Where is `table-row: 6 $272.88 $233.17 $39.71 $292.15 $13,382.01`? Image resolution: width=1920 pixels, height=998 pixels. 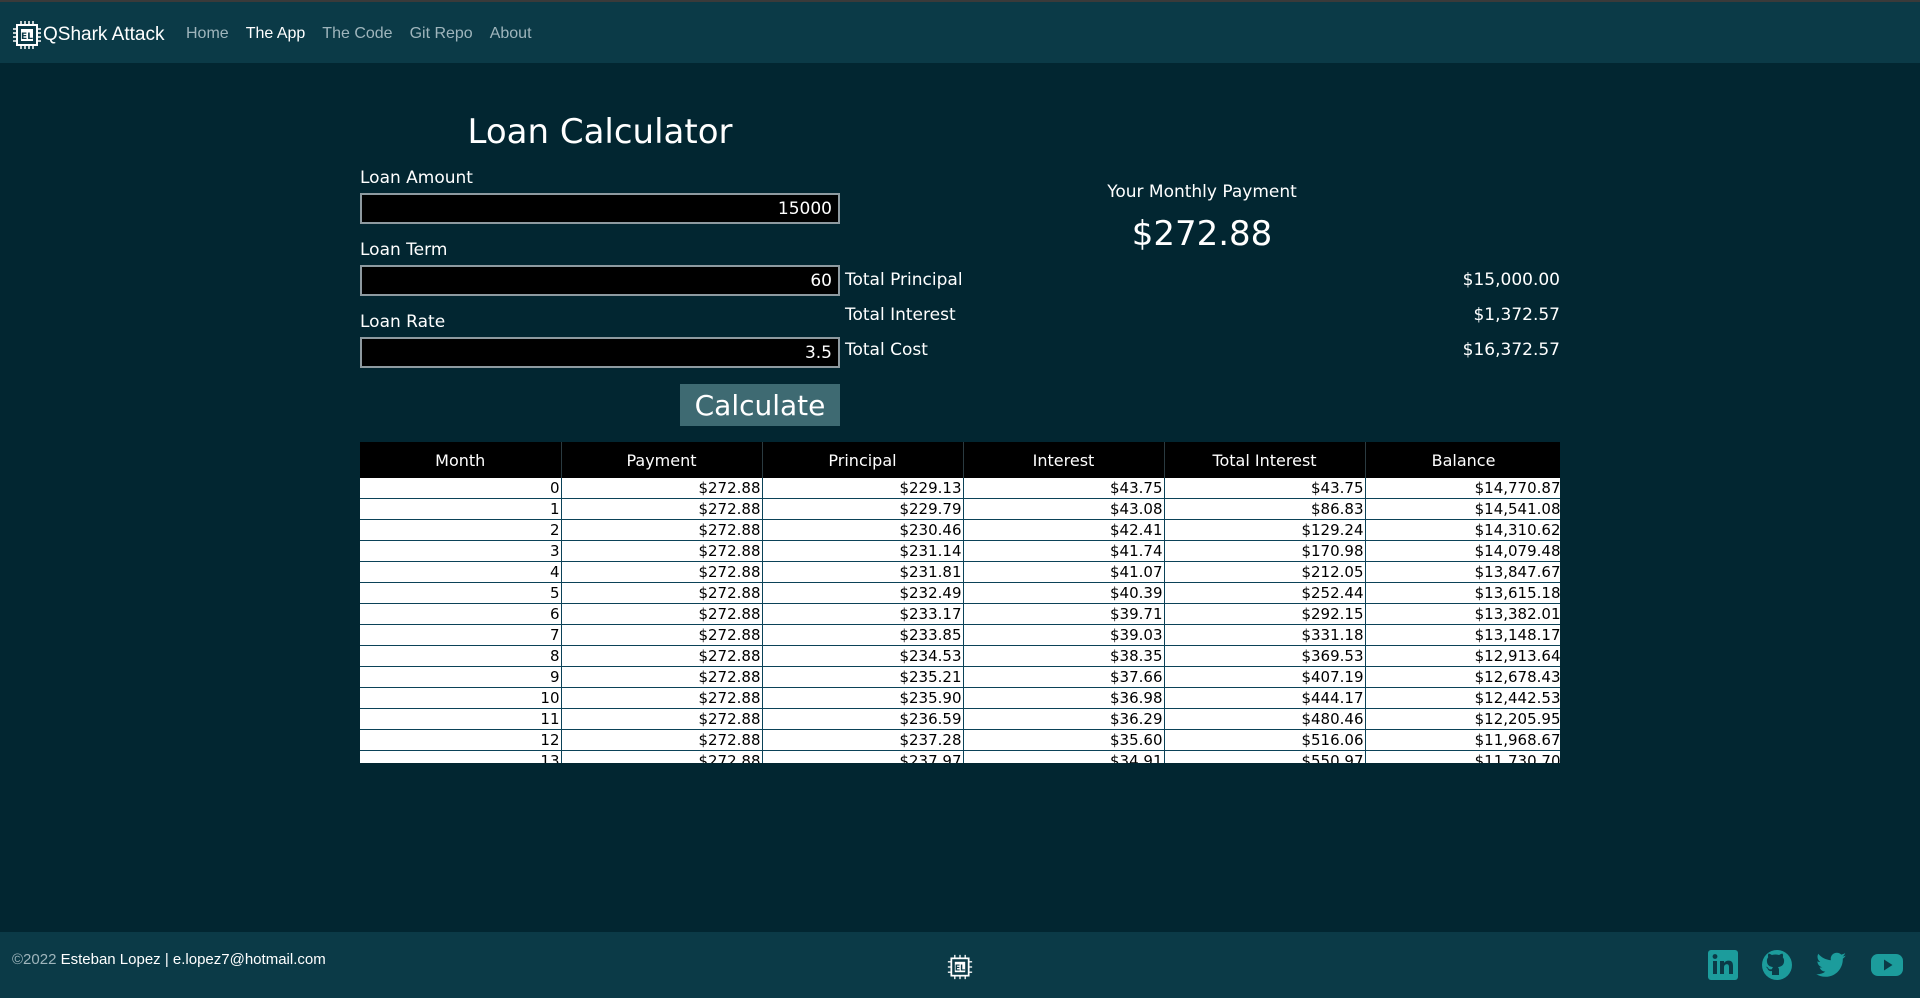
table-row: 6 $272.88 $233.17 $39.71 $292.15 $13,382.01 is located at coordinates (960, 614).